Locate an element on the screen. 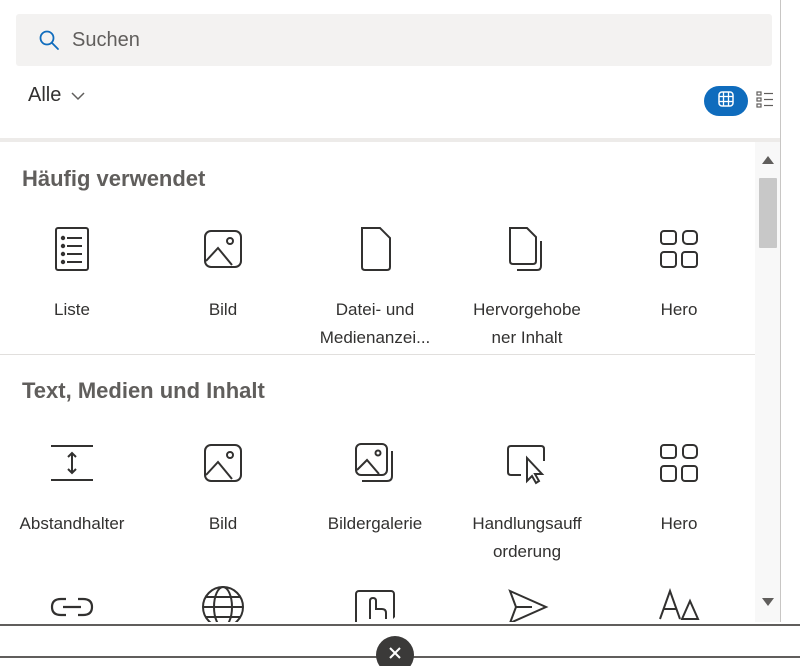  filter-dropdown: Alle is located at coordinates (56, 95).